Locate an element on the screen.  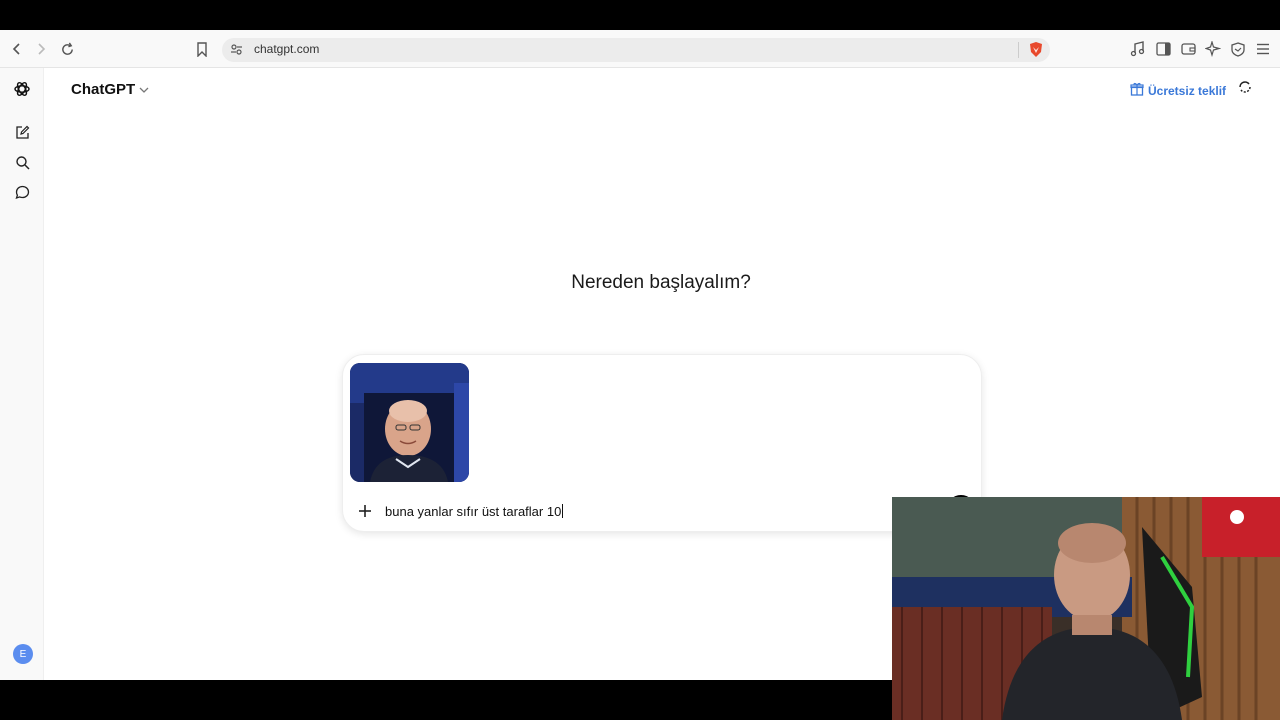
media-icon is located at coordinates (1138, 49).